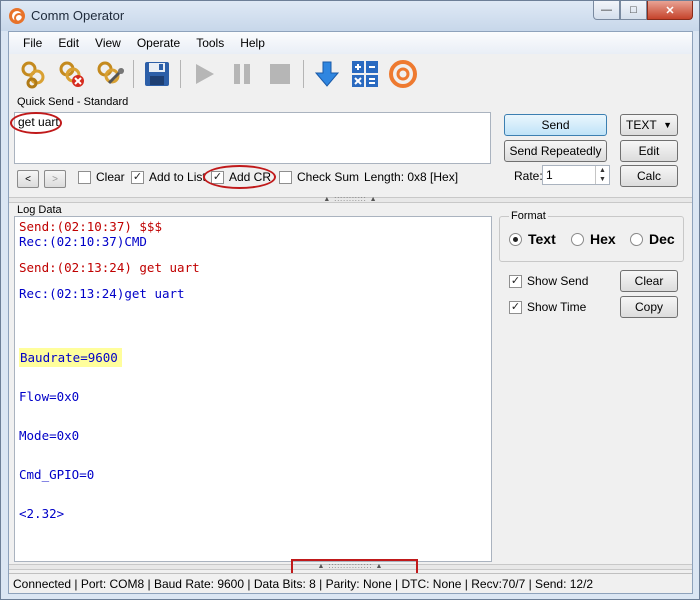 The width and height of the screenshot is (700, 600). What do you see at coordinates (73, 102) in the screenshot?
I see `quick-send-label: Quick Send - Standard` at bounding box center [73, 102].